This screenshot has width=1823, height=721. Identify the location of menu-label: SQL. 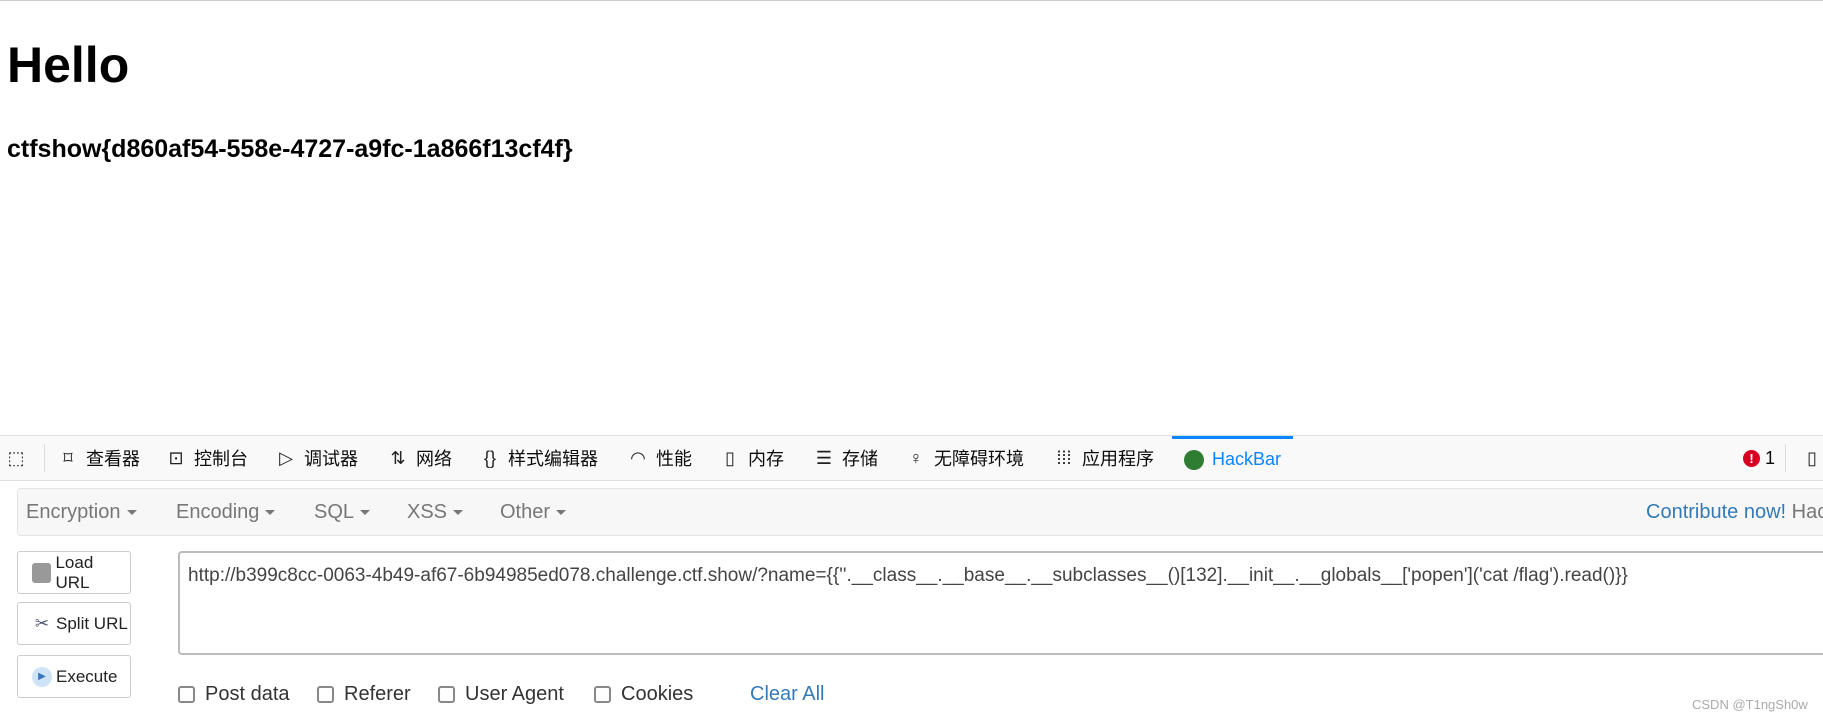
(334, 512).